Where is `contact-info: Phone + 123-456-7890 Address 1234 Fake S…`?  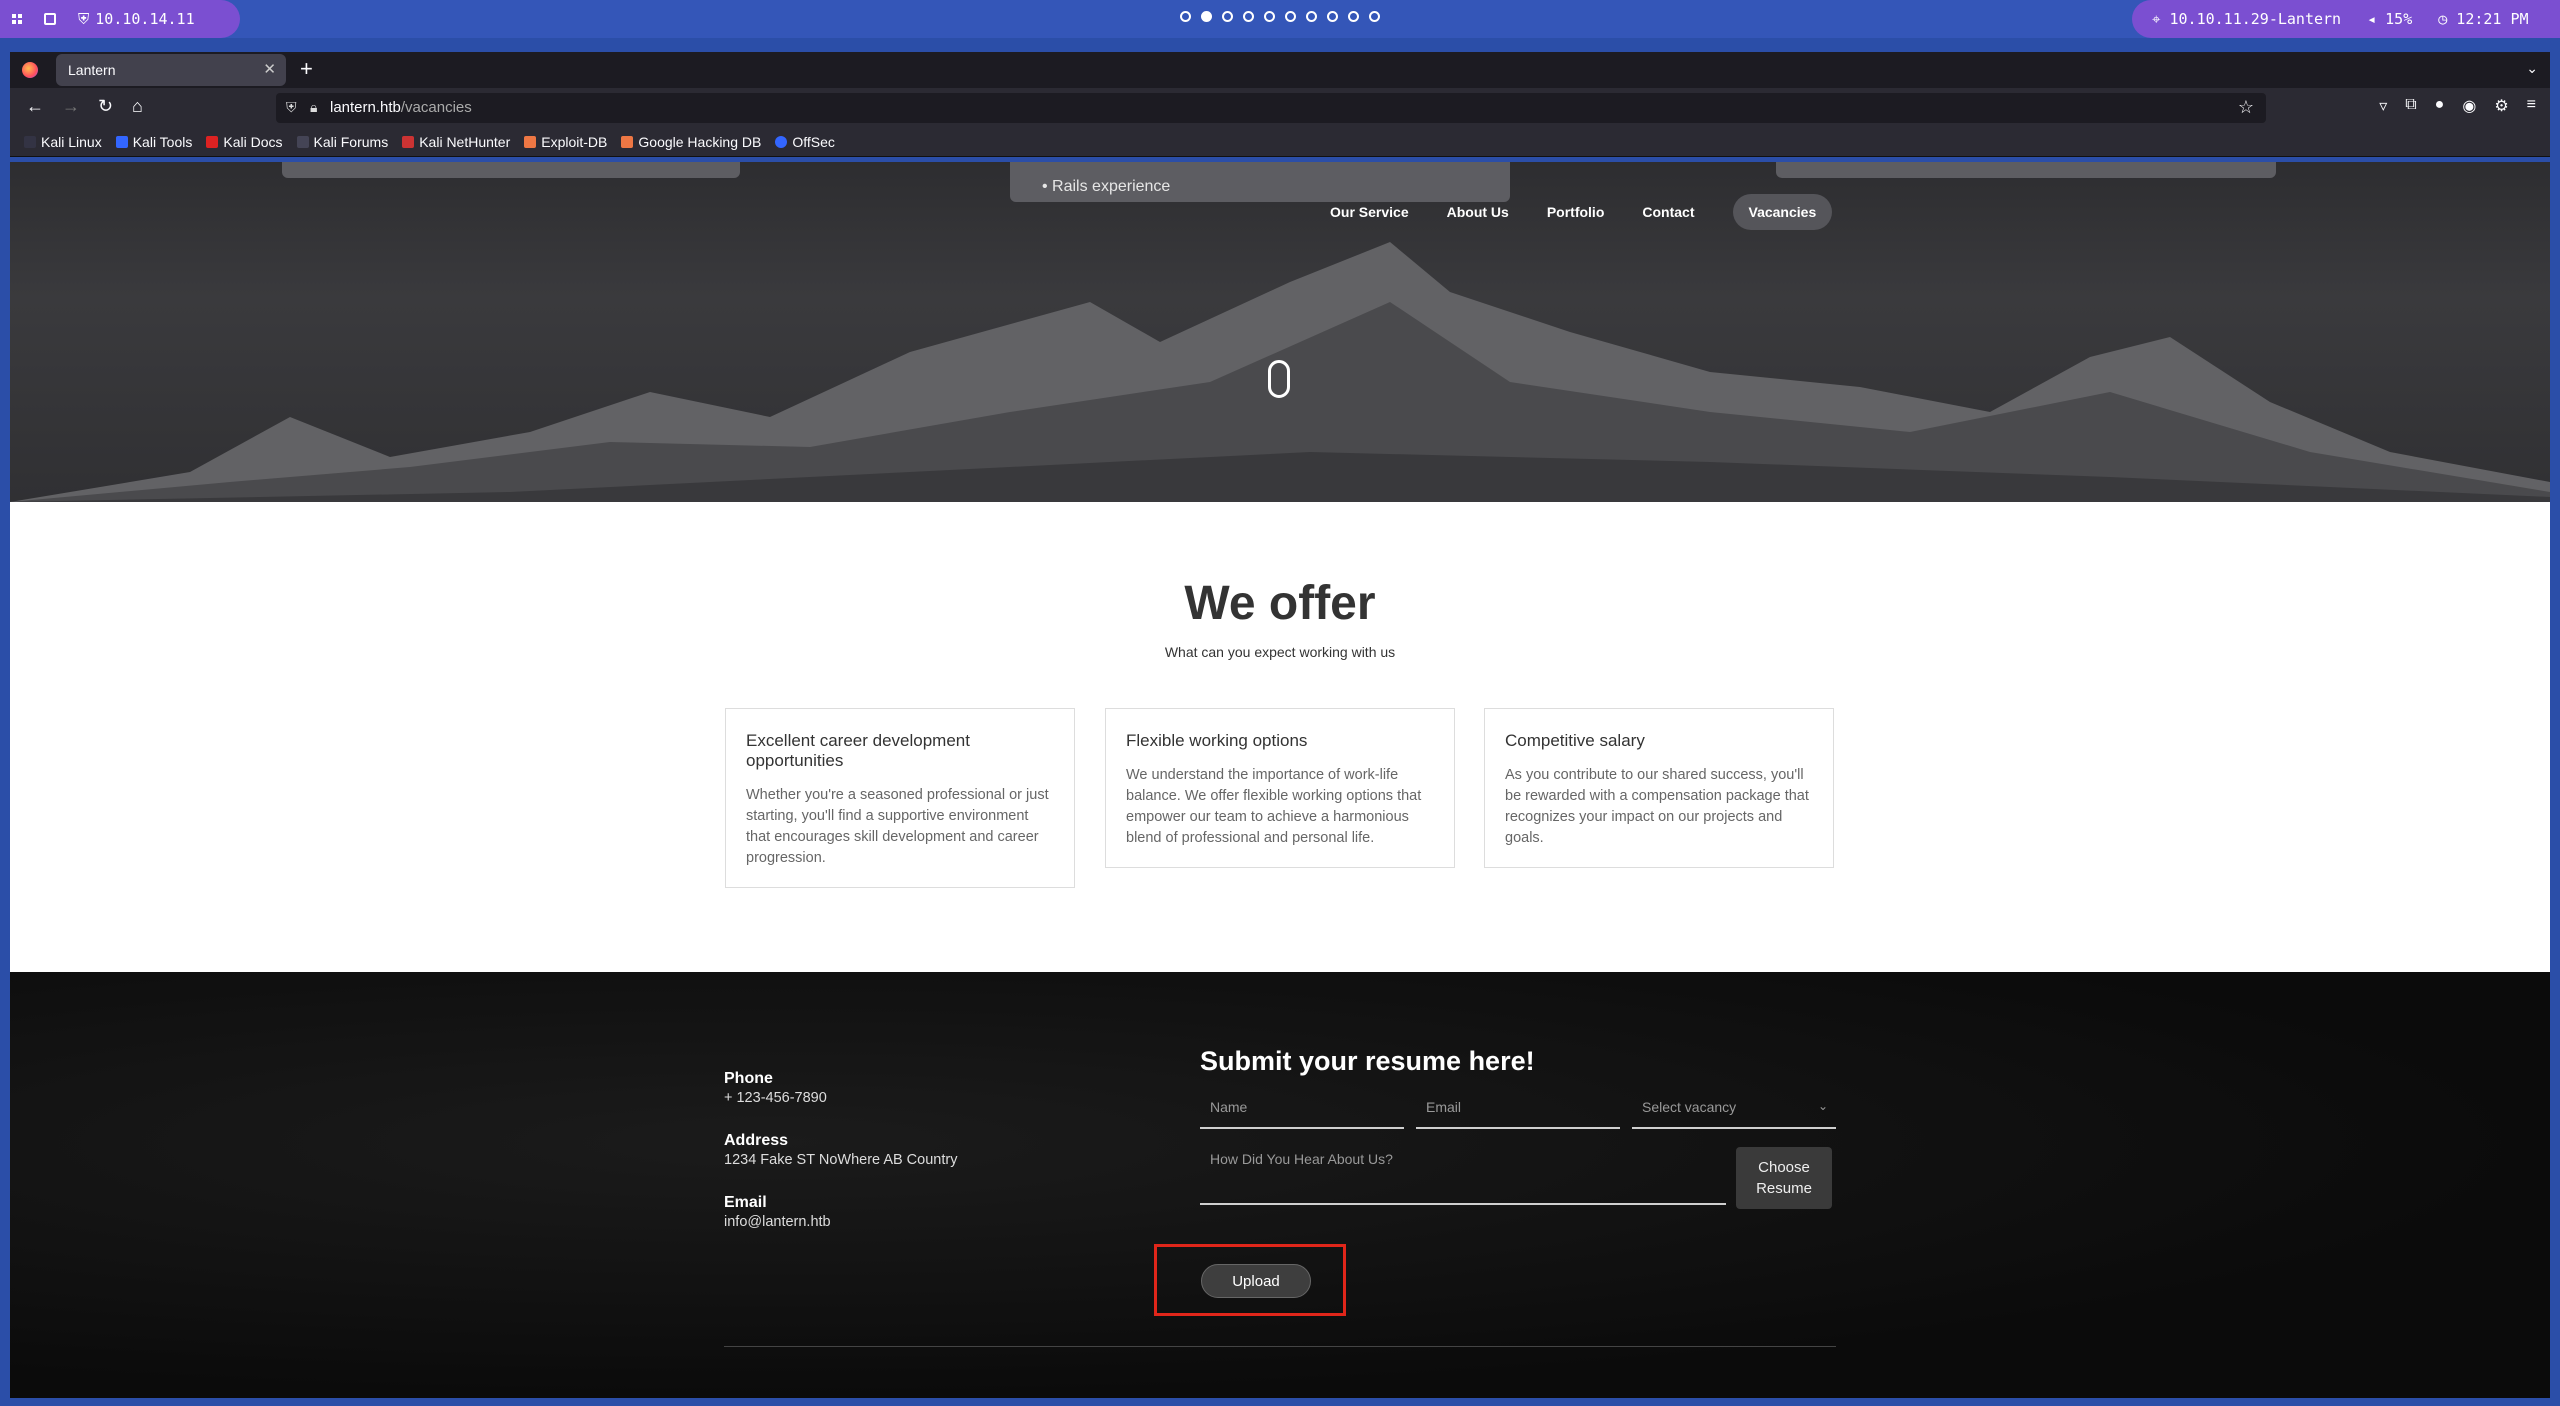 contact-info: Phone + 123-456-7890 Address 1234 Fake S… is located at coordinates (840, 1163).